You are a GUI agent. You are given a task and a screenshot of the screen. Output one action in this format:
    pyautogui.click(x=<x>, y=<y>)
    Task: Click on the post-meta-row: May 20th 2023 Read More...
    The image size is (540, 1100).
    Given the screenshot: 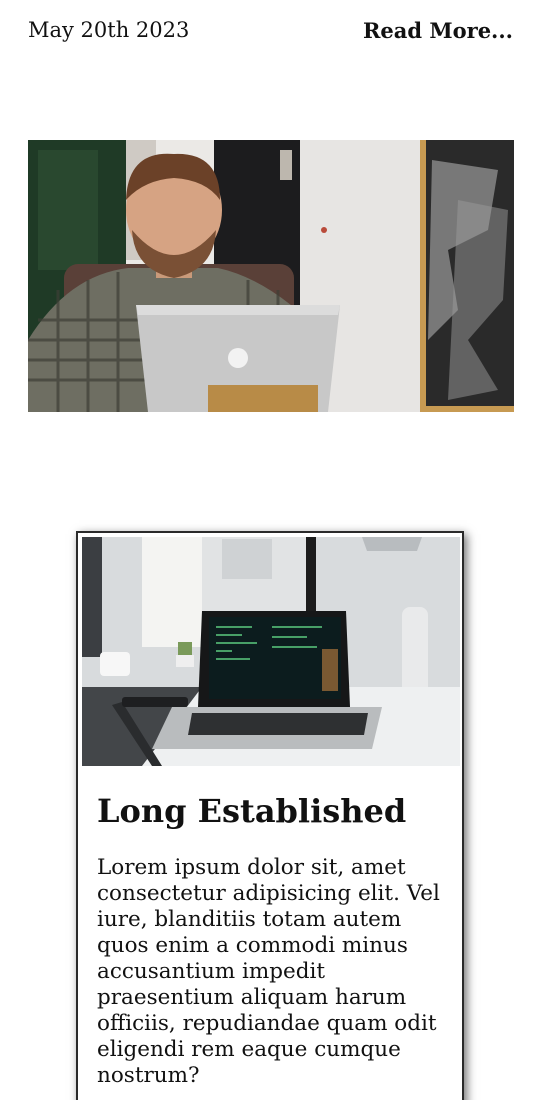 What is the action you would take?
    pyautogui.click(x=270, y=30)
    